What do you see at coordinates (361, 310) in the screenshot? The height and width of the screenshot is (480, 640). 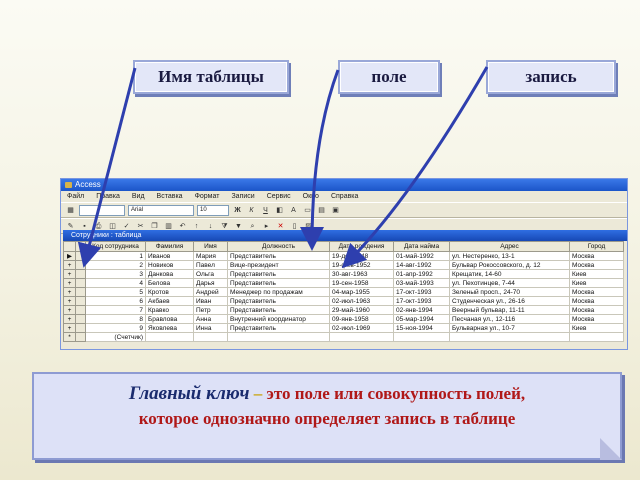 I see `table-cell: 29-май-1960` at bounding box center [361, 310].